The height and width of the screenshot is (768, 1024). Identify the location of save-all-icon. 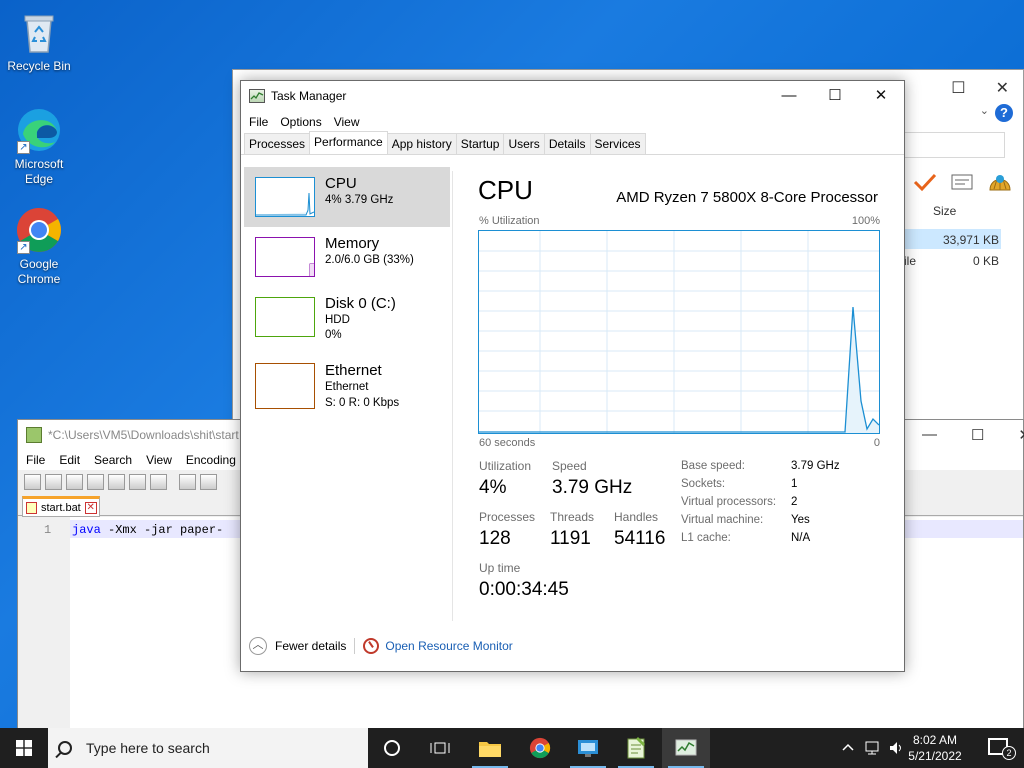
(95, 482).